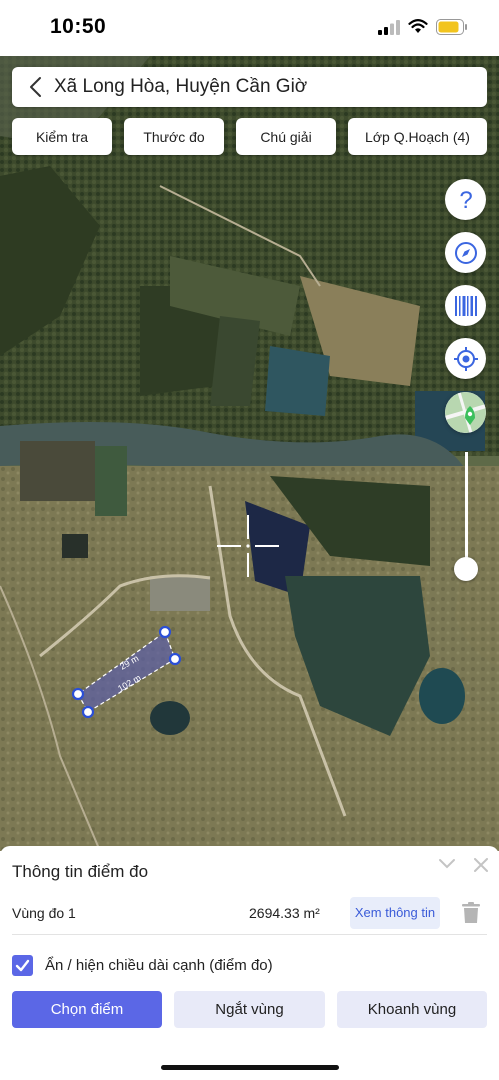  I want to click on help-button: ?, so click(465, 199).